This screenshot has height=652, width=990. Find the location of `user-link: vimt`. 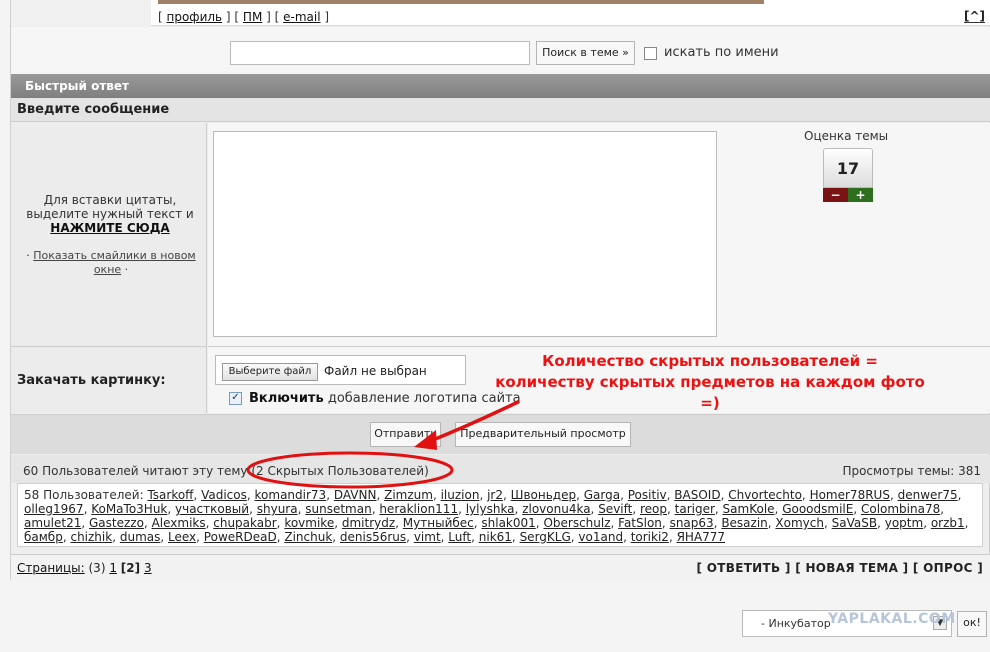

user-link: vimt is located at coordinates (427, 537).